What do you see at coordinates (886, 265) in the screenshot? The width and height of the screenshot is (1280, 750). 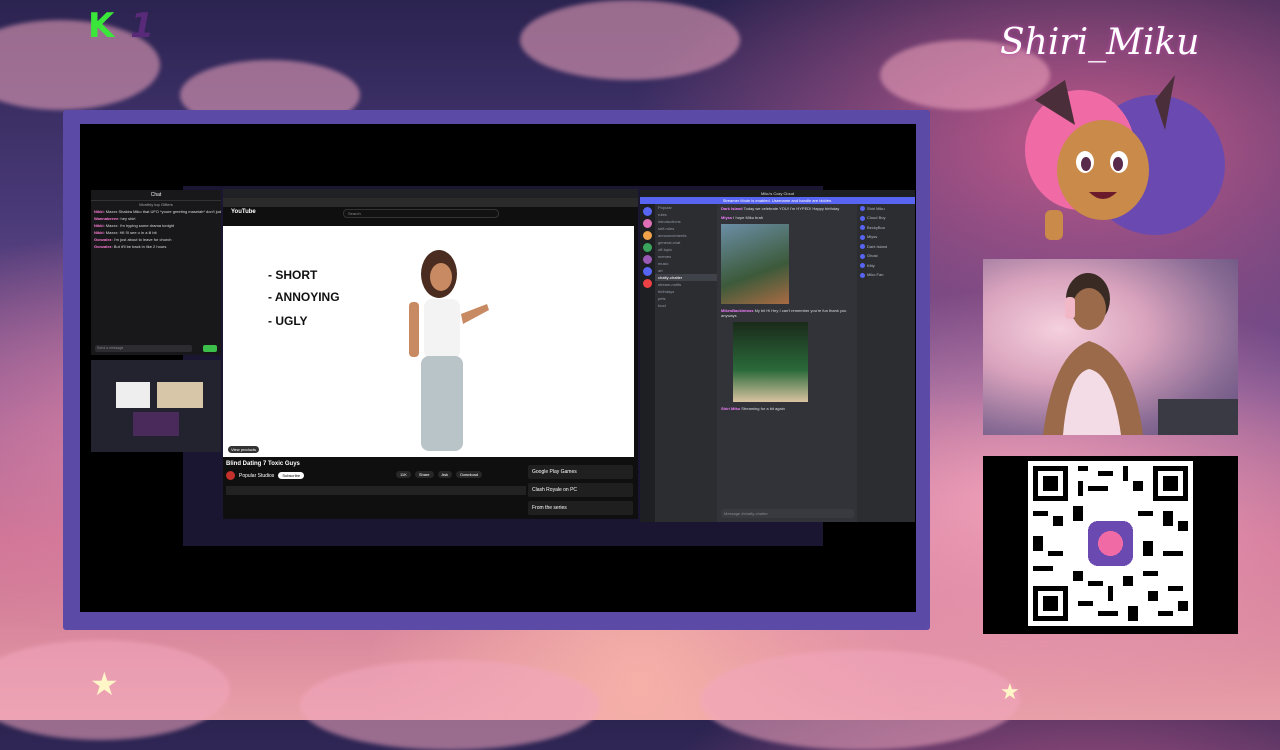 I see `member-item: Kitty` at bounding box center [886, 265].